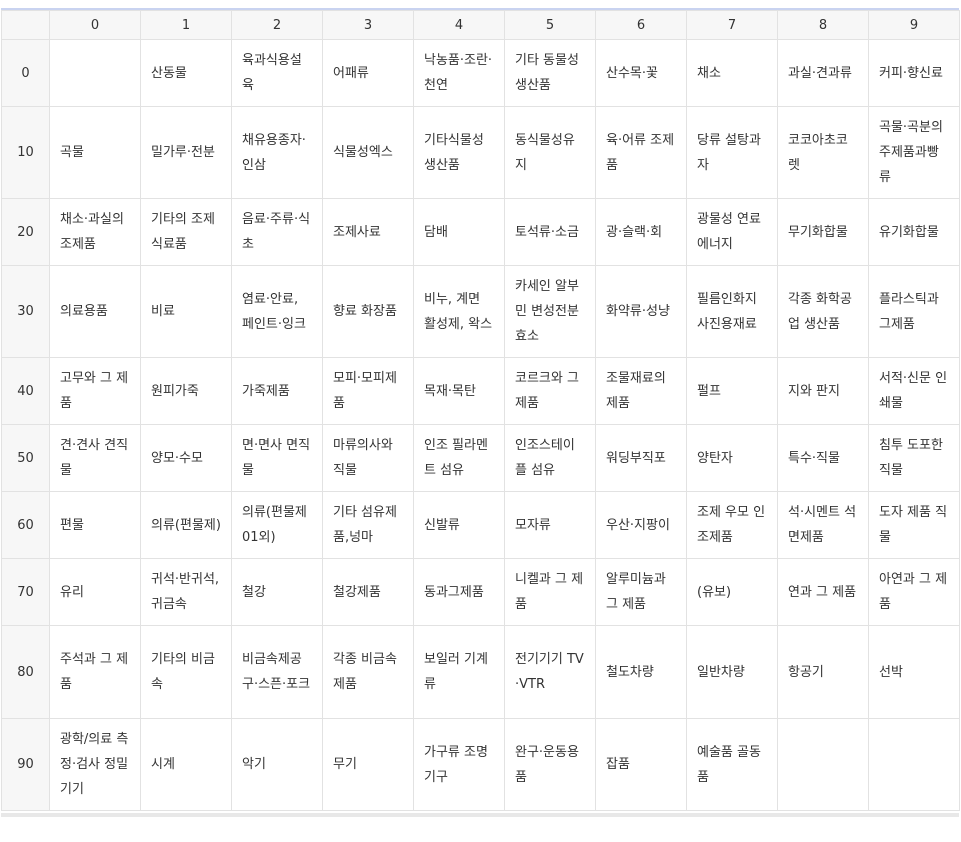 The width and height of the screenshot is (961, 842). I want to click on table-cell: 기타식물성 생산품, so click(459, 152).